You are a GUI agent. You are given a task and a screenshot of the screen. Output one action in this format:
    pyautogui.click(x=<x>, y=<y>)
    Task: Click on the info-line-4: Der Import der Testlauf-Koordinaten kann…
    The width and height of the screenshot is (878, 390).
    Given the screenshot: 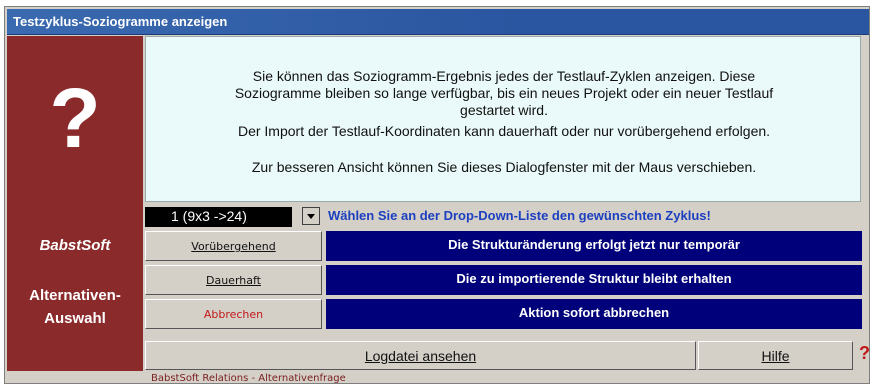 What is the action you would take?
    pyautogui.click(x=504, y=131)
    